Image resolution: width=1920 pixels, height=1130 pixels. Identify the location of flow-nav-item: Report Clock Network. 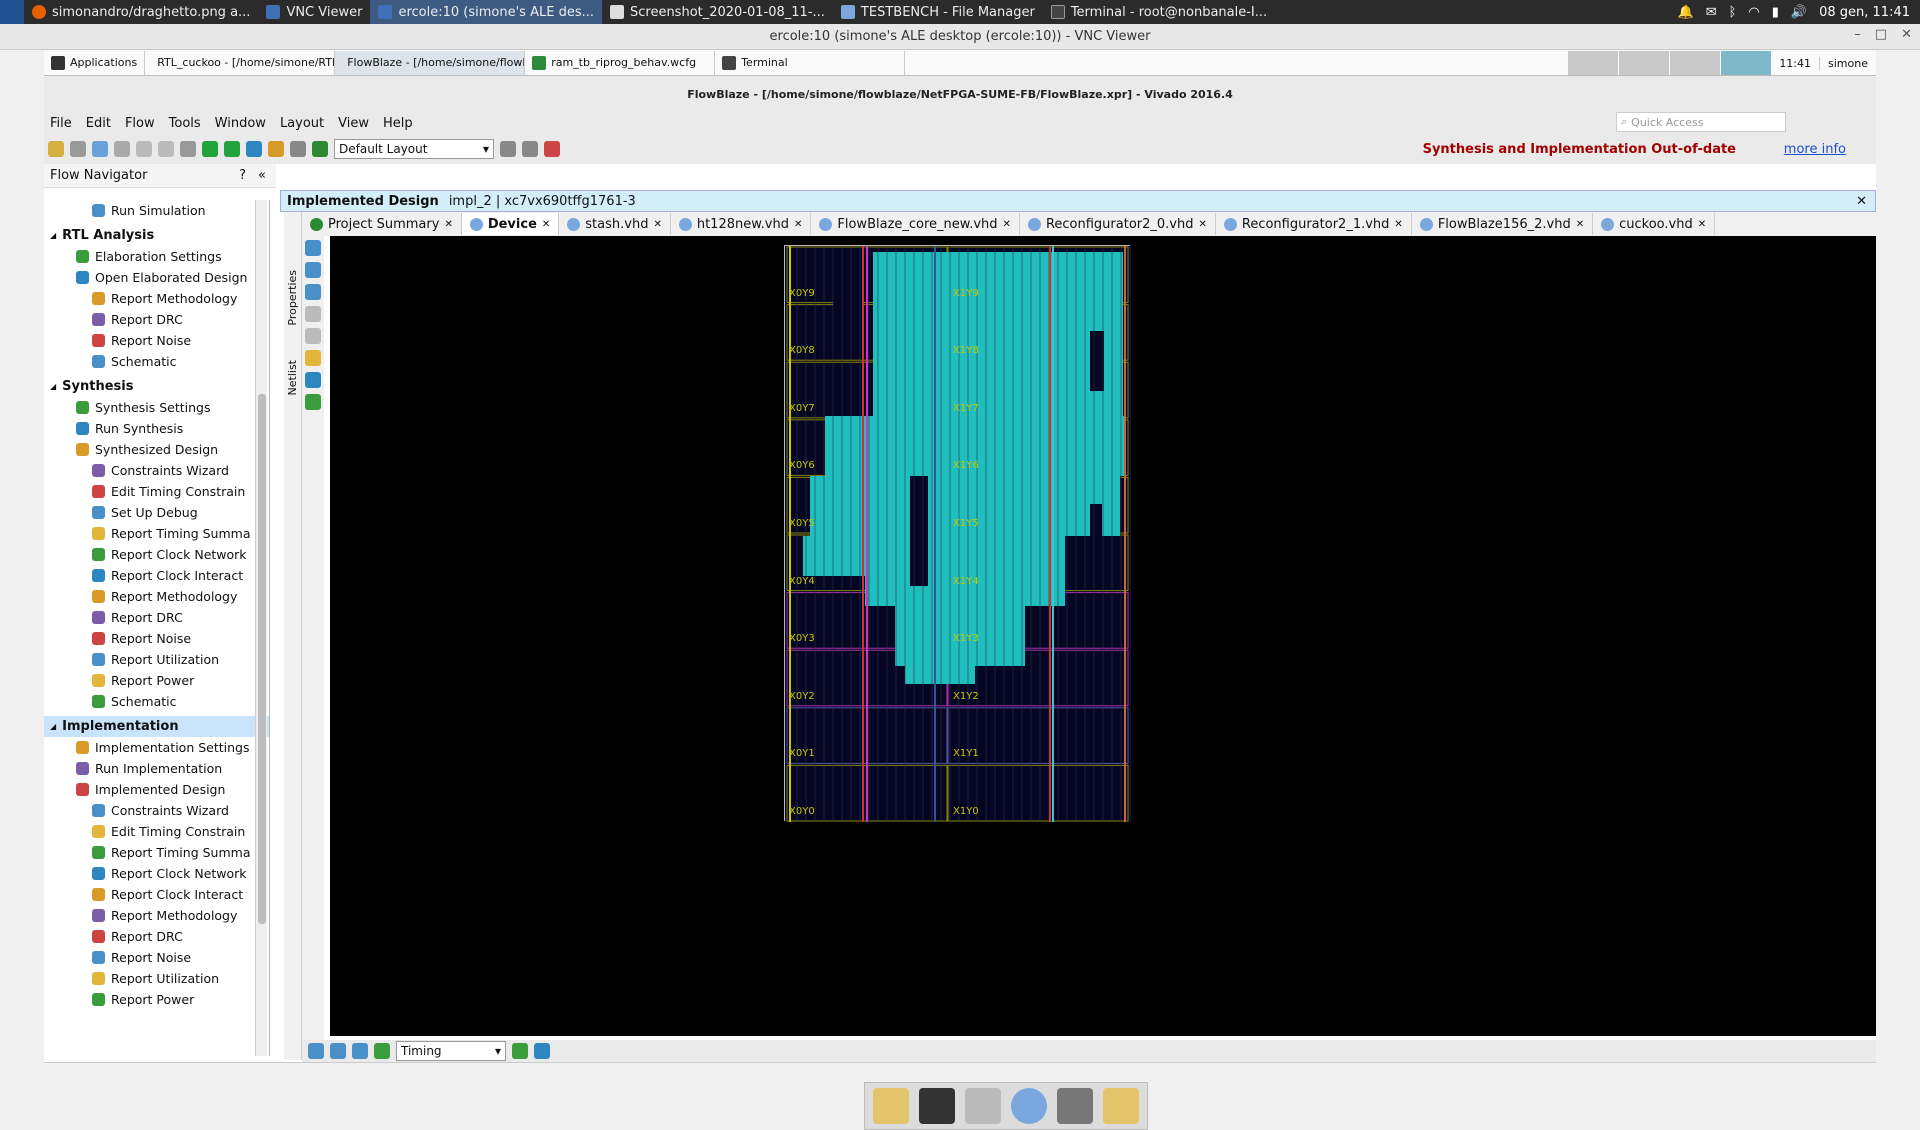
(156, 873).